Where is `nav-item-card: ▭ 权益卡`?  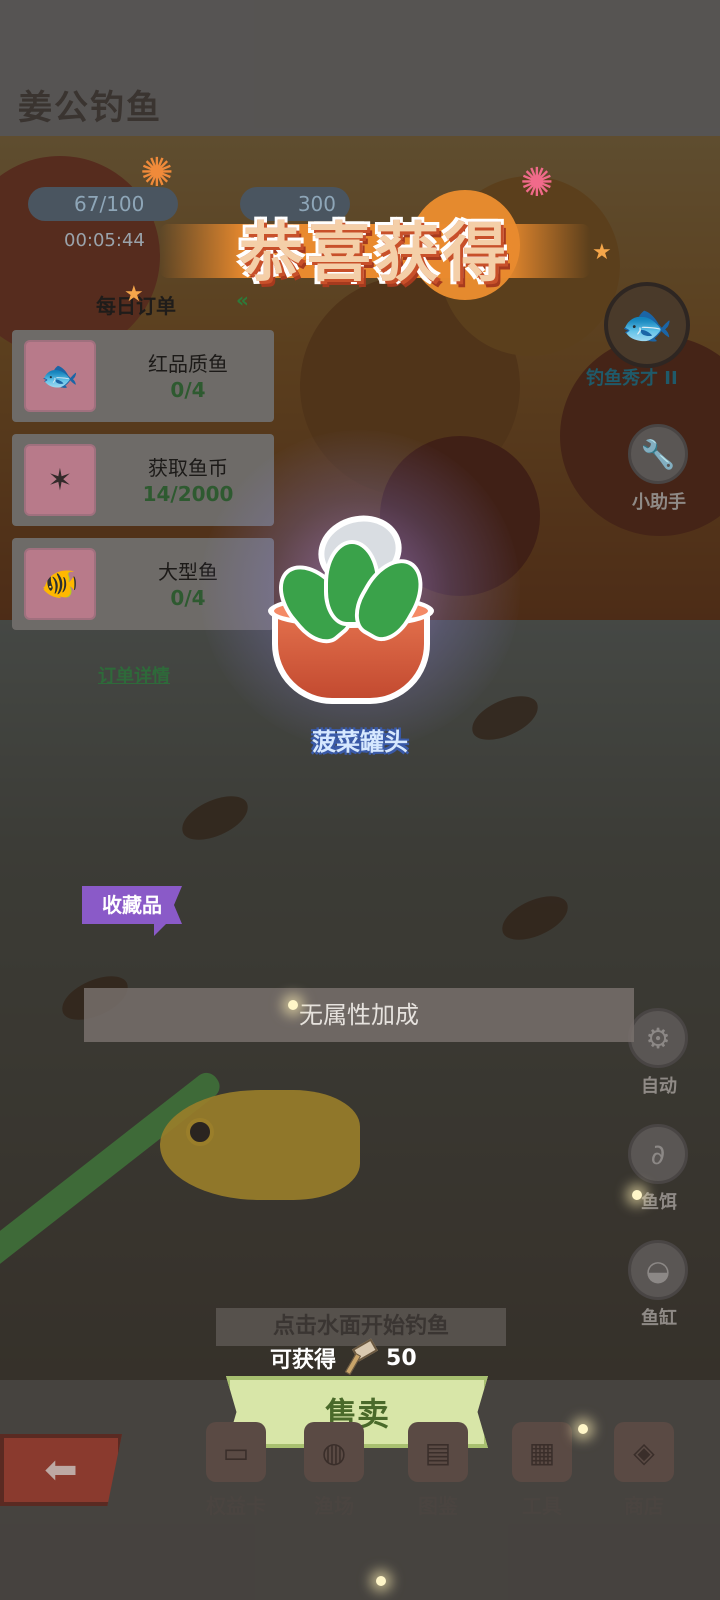 nav-item-card: ▭ 权益卡 is located at coordinates (236, 1473).